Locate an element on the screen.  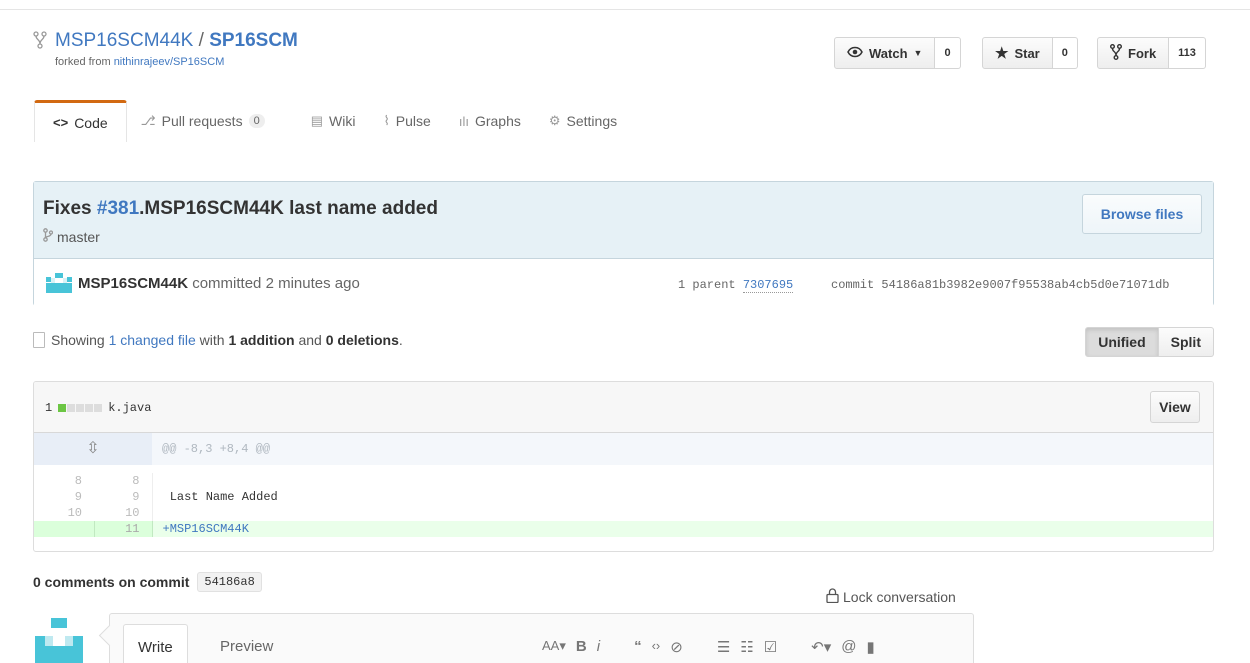
mention-icon: @ is located at coordinates (848, 647).